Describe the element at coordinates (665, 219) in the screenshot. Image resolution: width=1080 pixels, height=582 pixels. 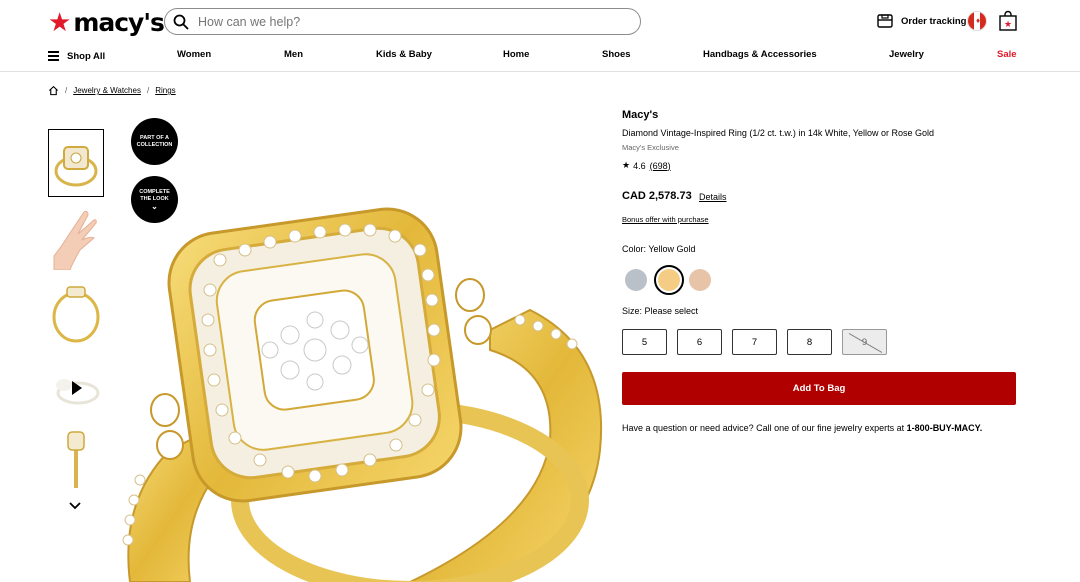
I see `bonus-offer-link: Bonus offer with purchase` at that location.